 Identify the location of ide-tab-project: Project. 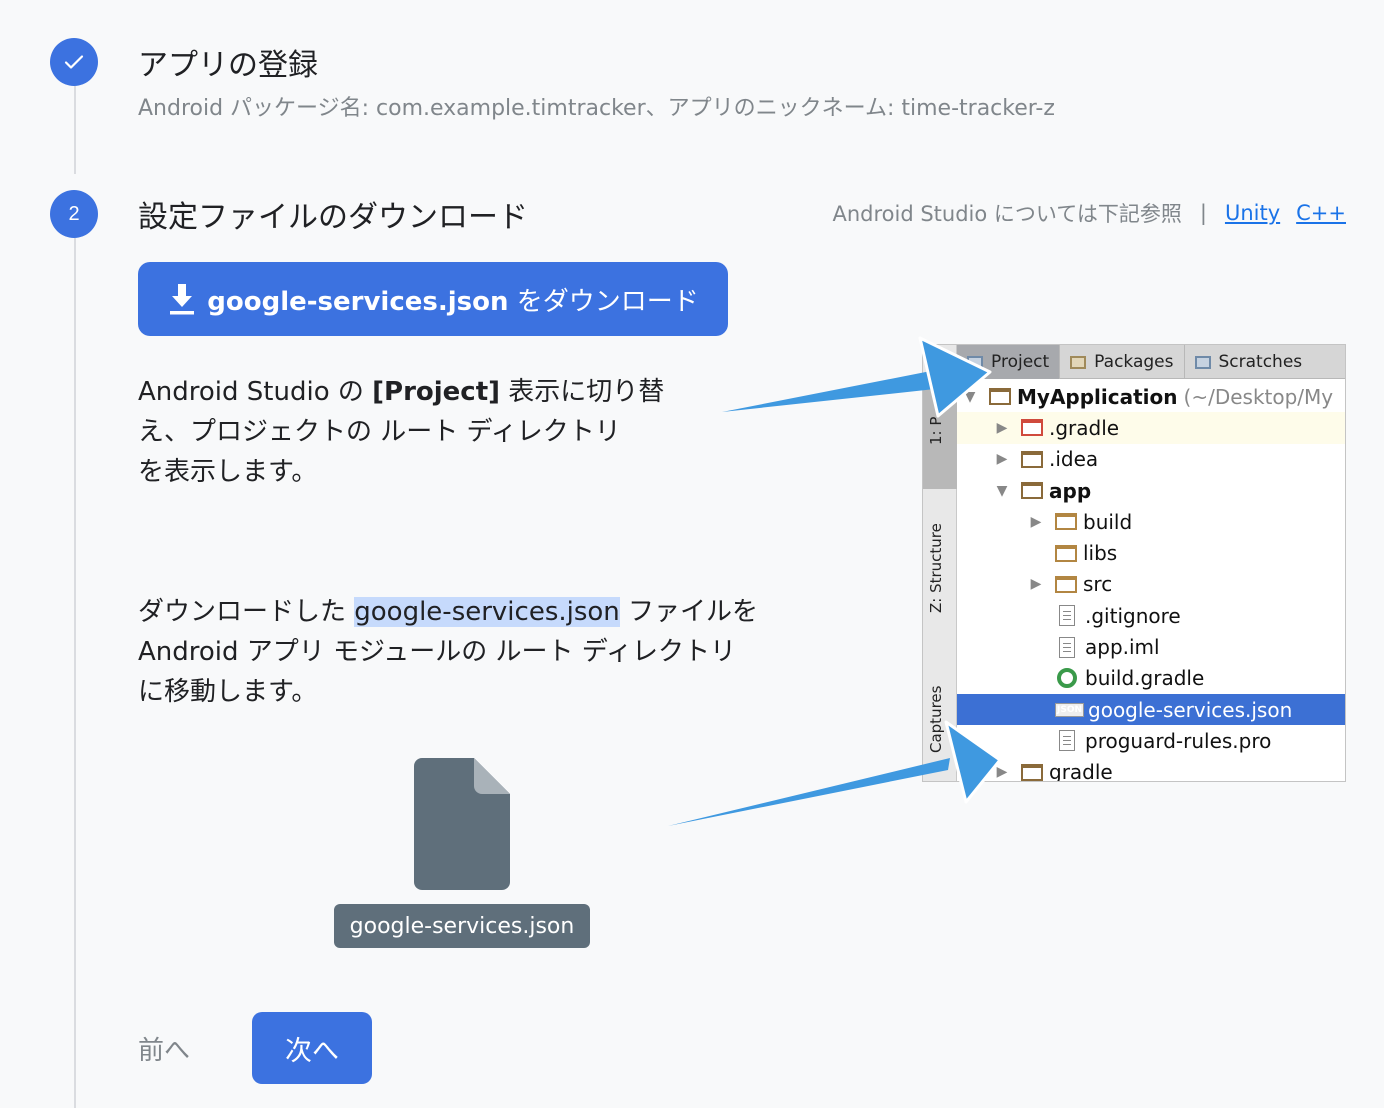
(1009, 362).